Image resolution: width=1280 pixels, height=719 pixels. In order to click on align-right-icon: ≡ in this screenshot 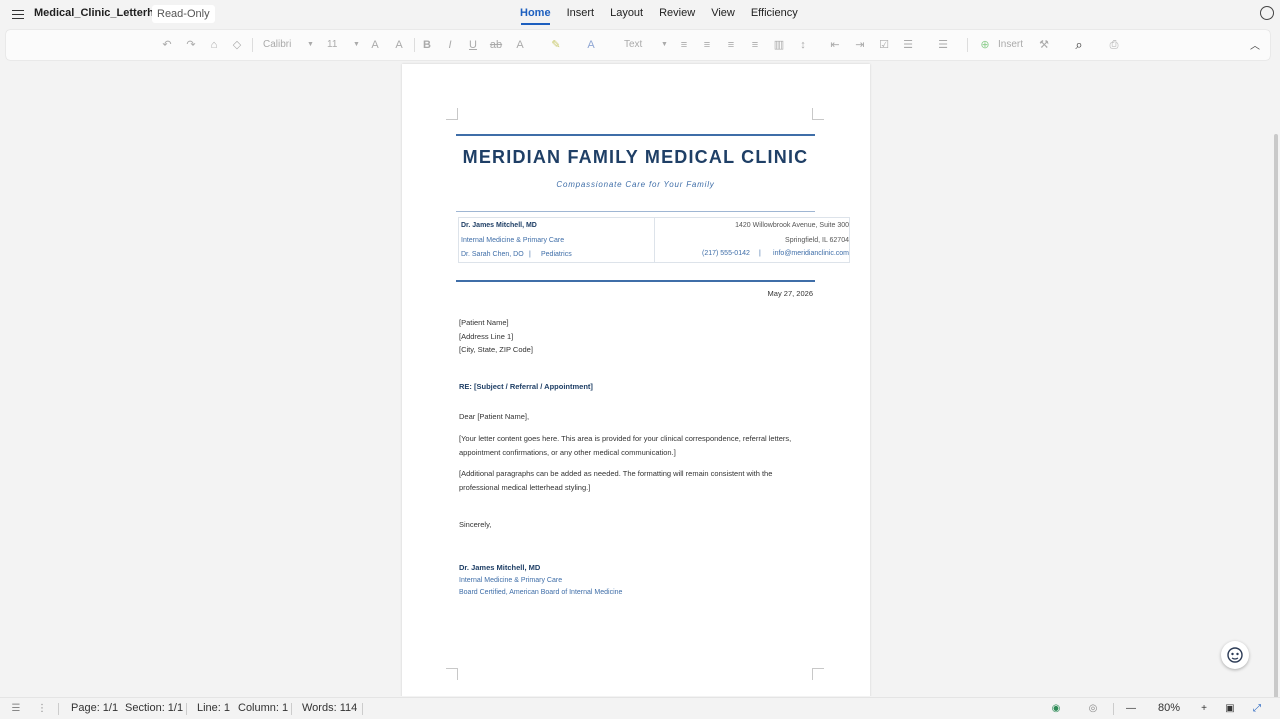, I will do `click(731, 45)`.